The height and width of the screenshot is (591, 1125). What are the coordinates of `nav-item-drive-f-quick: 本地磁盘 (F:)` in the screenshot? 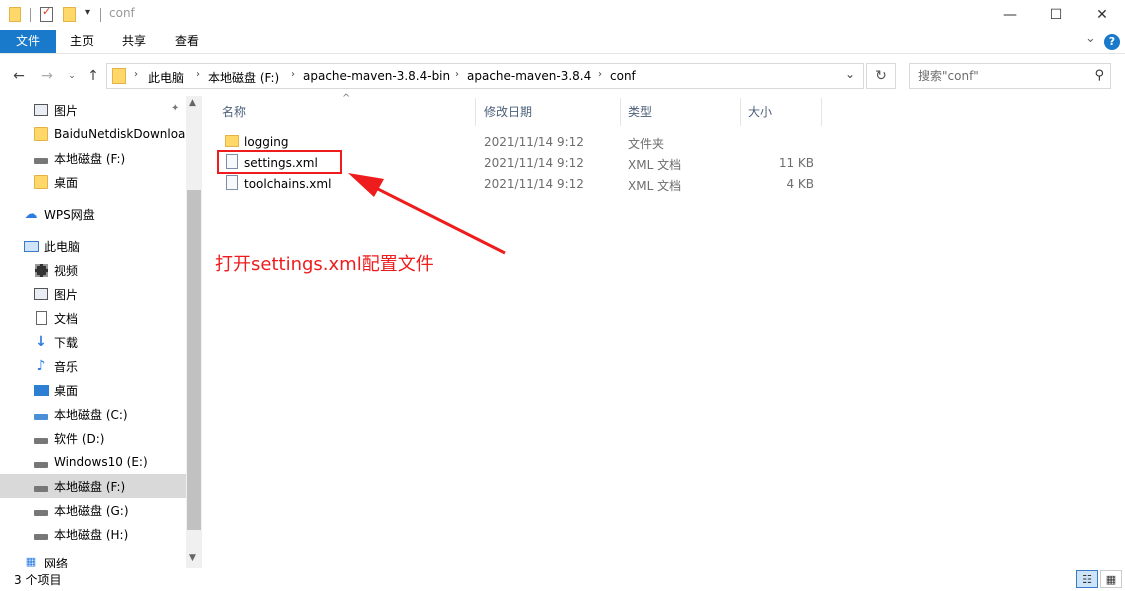 It's located at (93, 158).